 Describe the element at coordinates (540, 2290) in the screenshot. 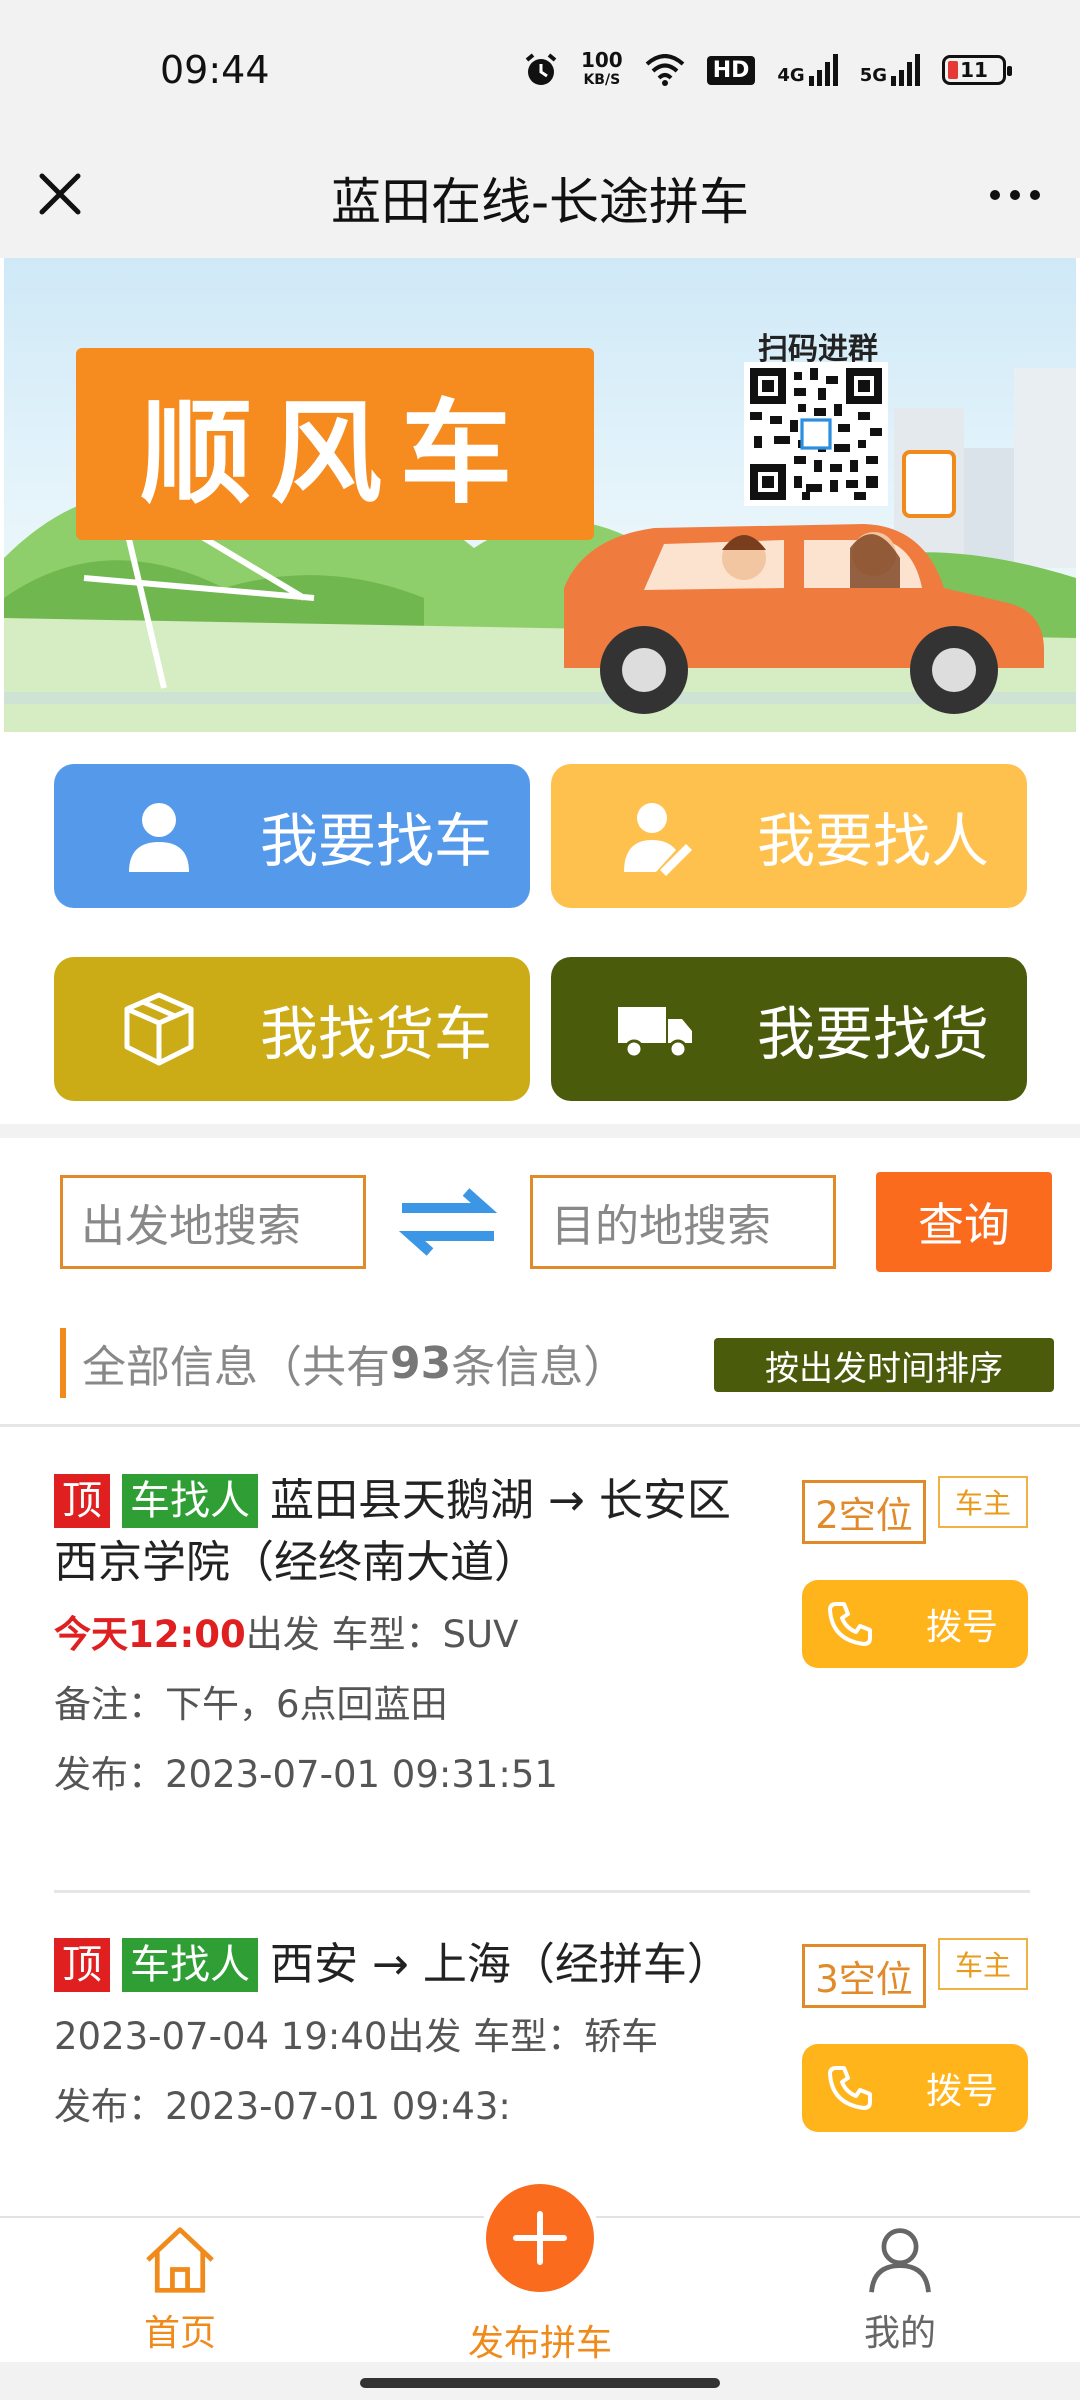

I see `nav-publish: 发布拼车` at that location.